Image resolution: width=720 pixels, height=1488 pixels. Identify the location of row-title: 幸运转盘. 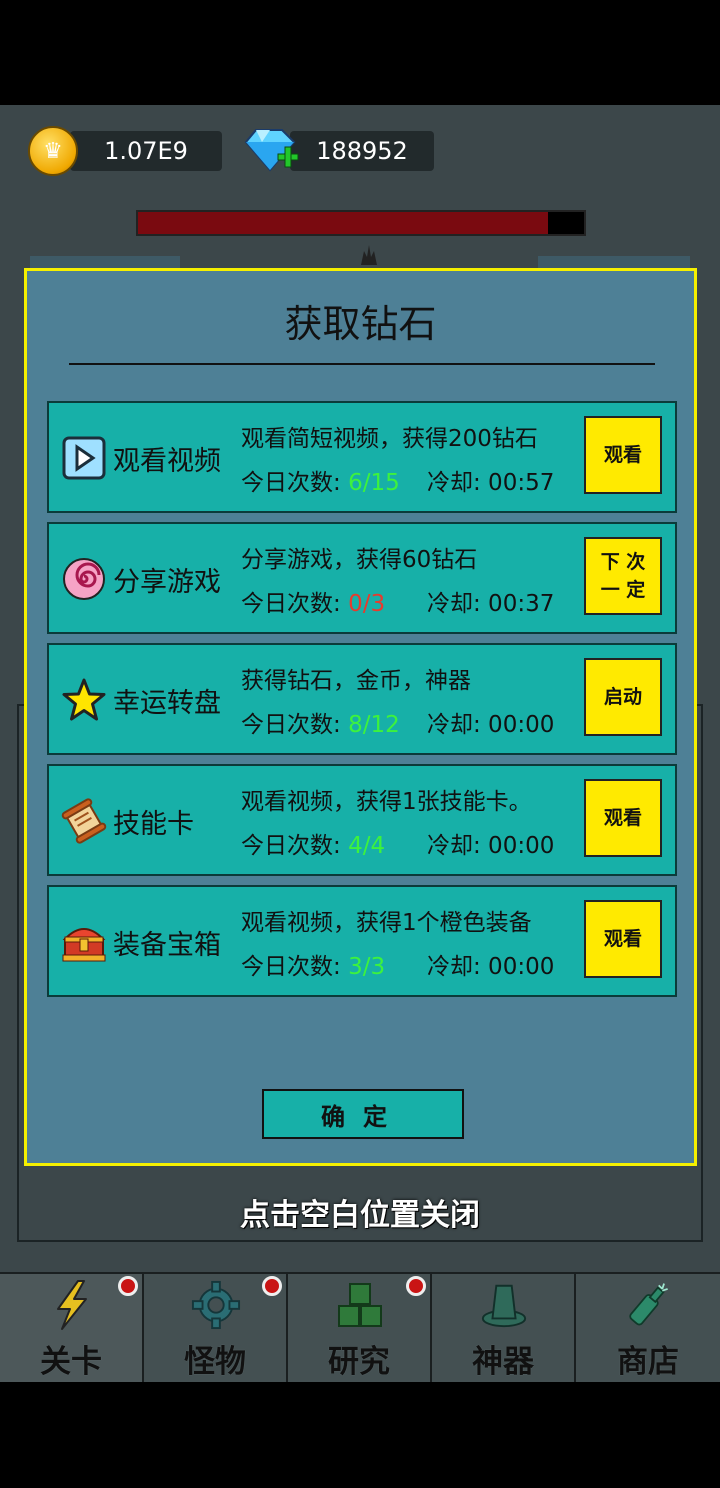
(167, 703).